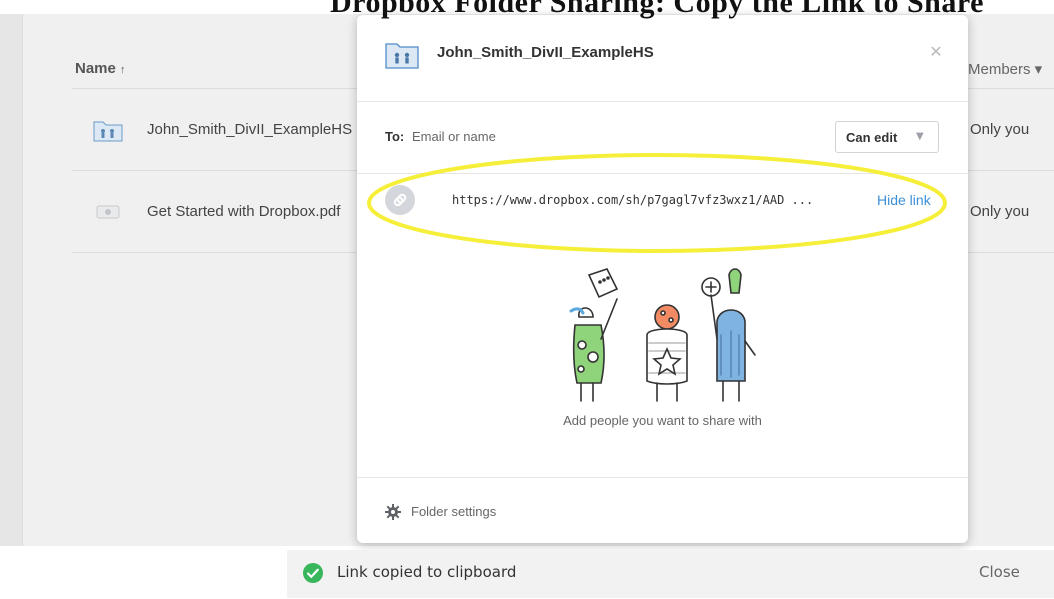 Image resolution: width=1054 pixels, height=599 pixels. What do you see at coordinates (662, 335) in the screenshot?
I see `people-sharing-illustration` at bounding box center [662, 335].